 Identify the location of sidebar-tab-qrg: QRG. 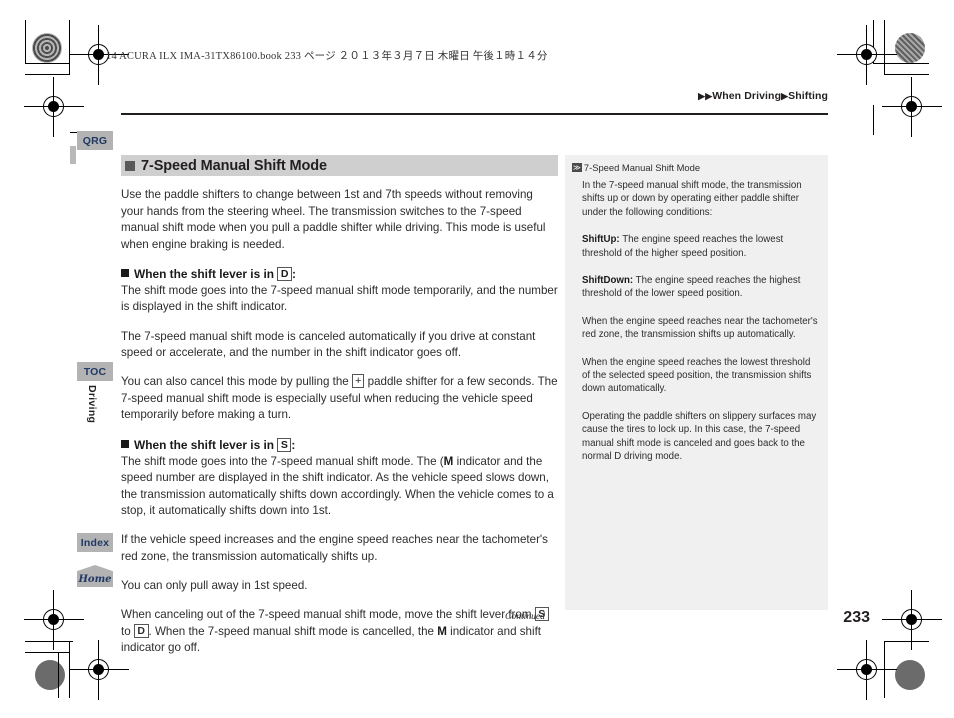
(95, 140).